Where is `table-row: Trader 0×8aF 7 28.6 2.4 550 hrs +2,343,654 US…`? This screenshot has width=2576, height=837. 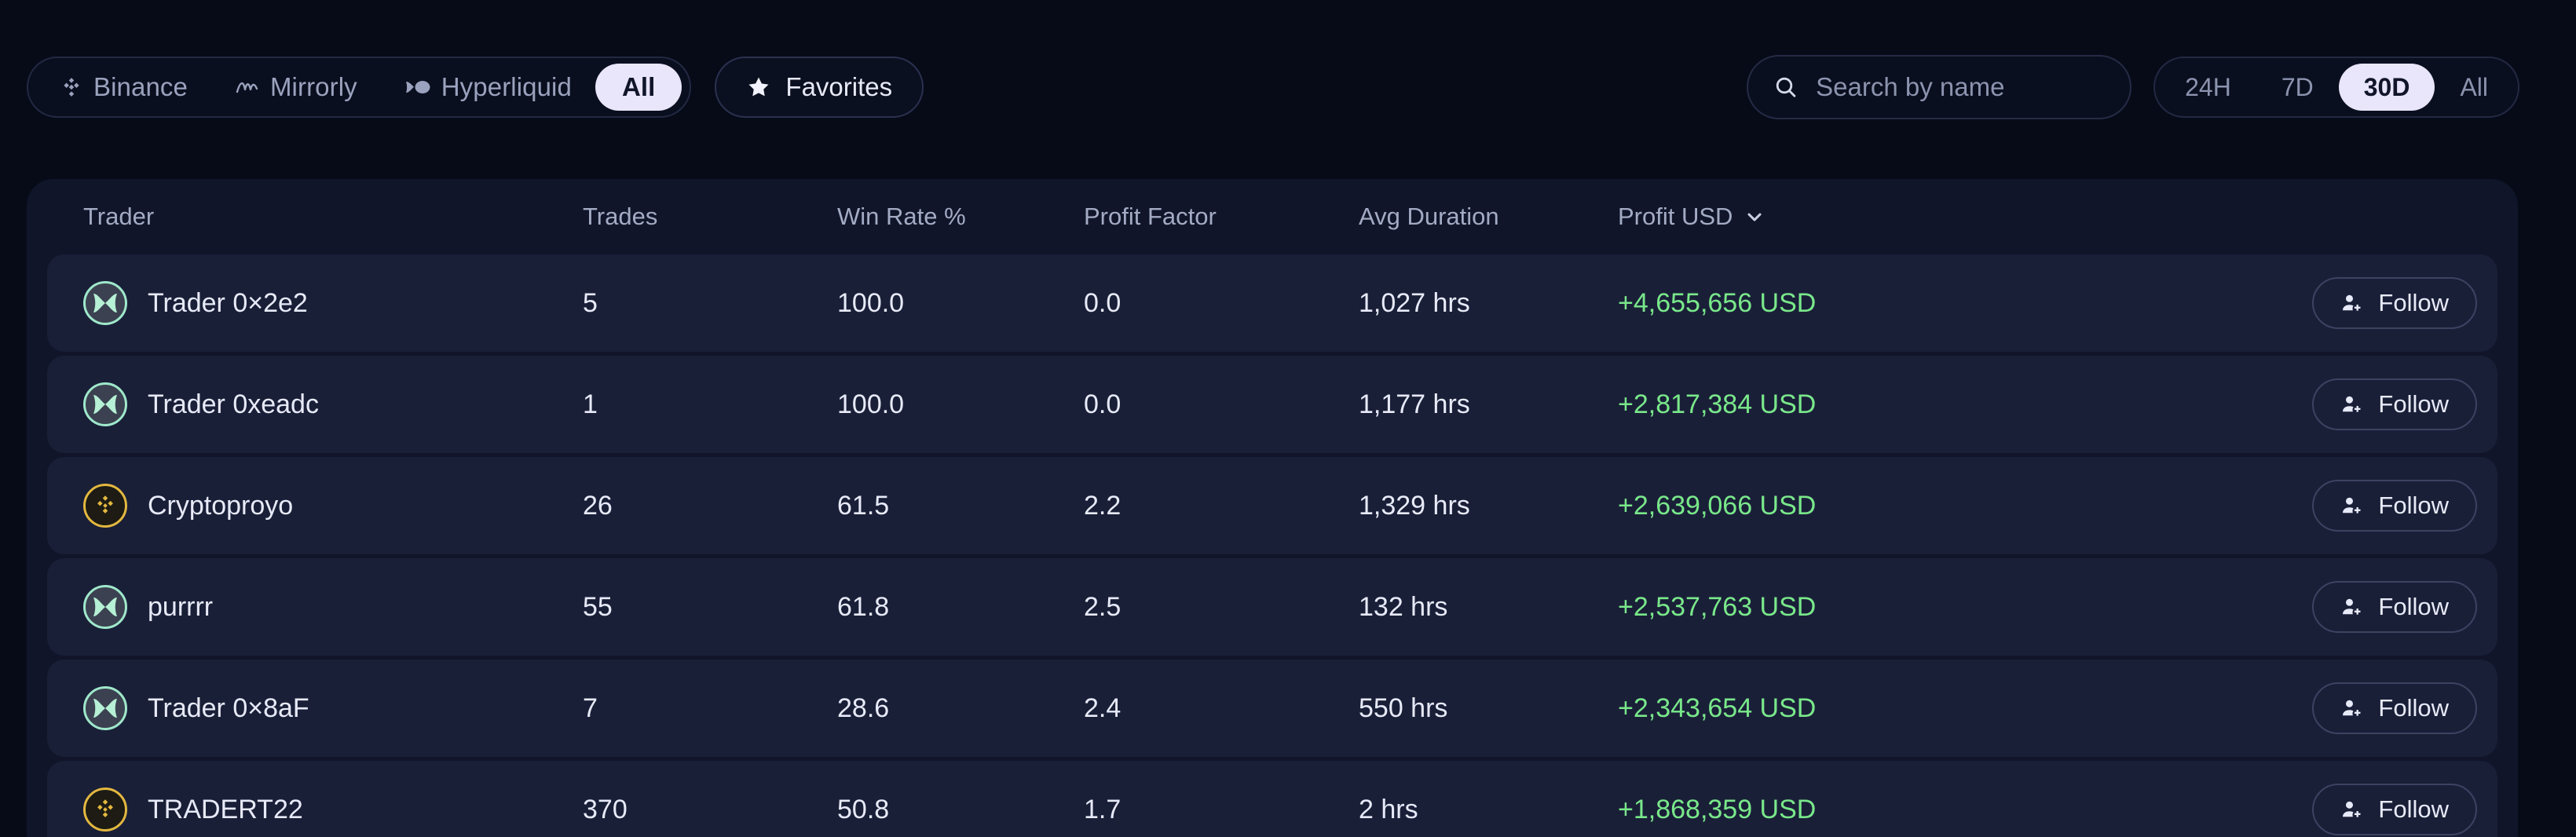 table-row: Trader 0×8aF 7 28.6 2.4 550 hrs +2,343,654 US… is located at coordinates (1272, 708).